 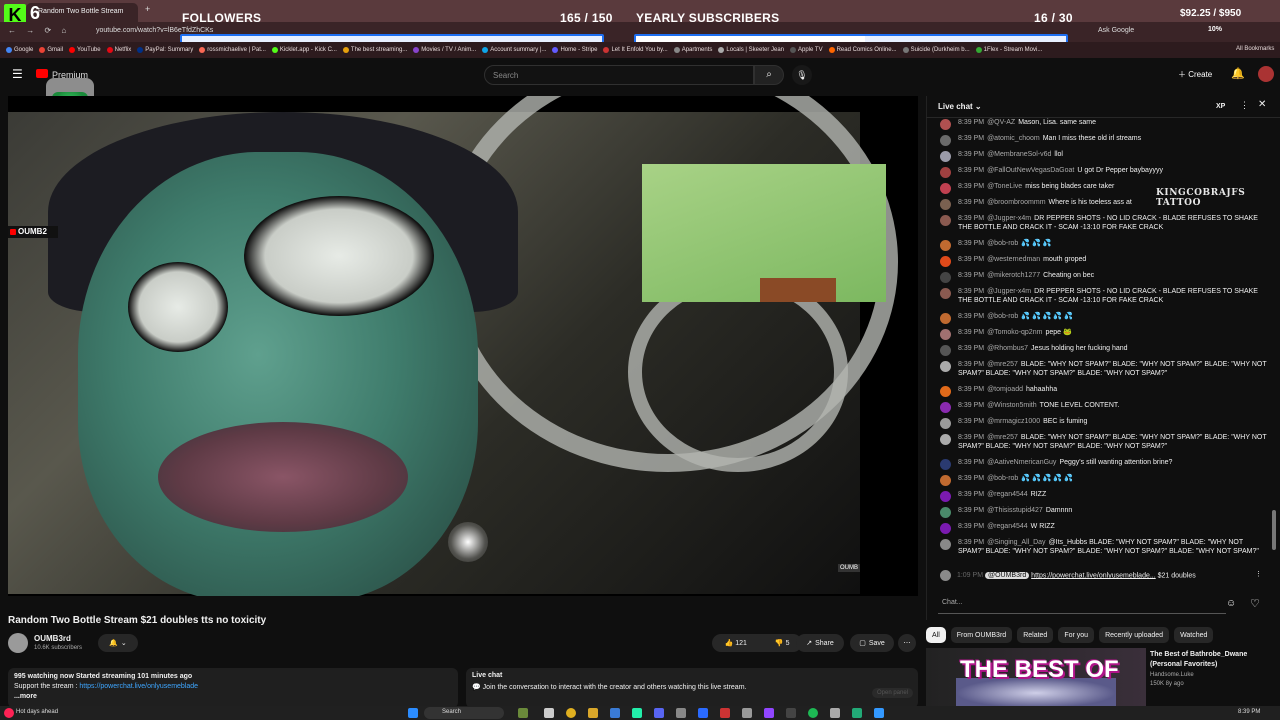 I want to click on user-avatar, so click(x=1266, y=74).